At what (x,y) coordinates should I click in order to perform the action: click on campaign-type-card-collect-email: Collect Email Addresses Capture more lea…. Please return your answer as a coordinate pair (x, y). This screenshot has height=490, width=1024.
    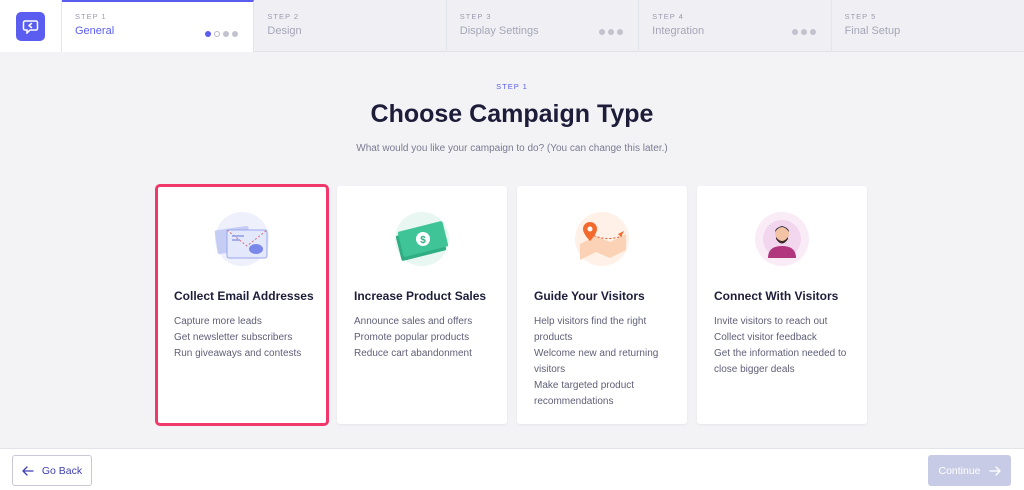
    Looking at the image, I should click on (242, 305).